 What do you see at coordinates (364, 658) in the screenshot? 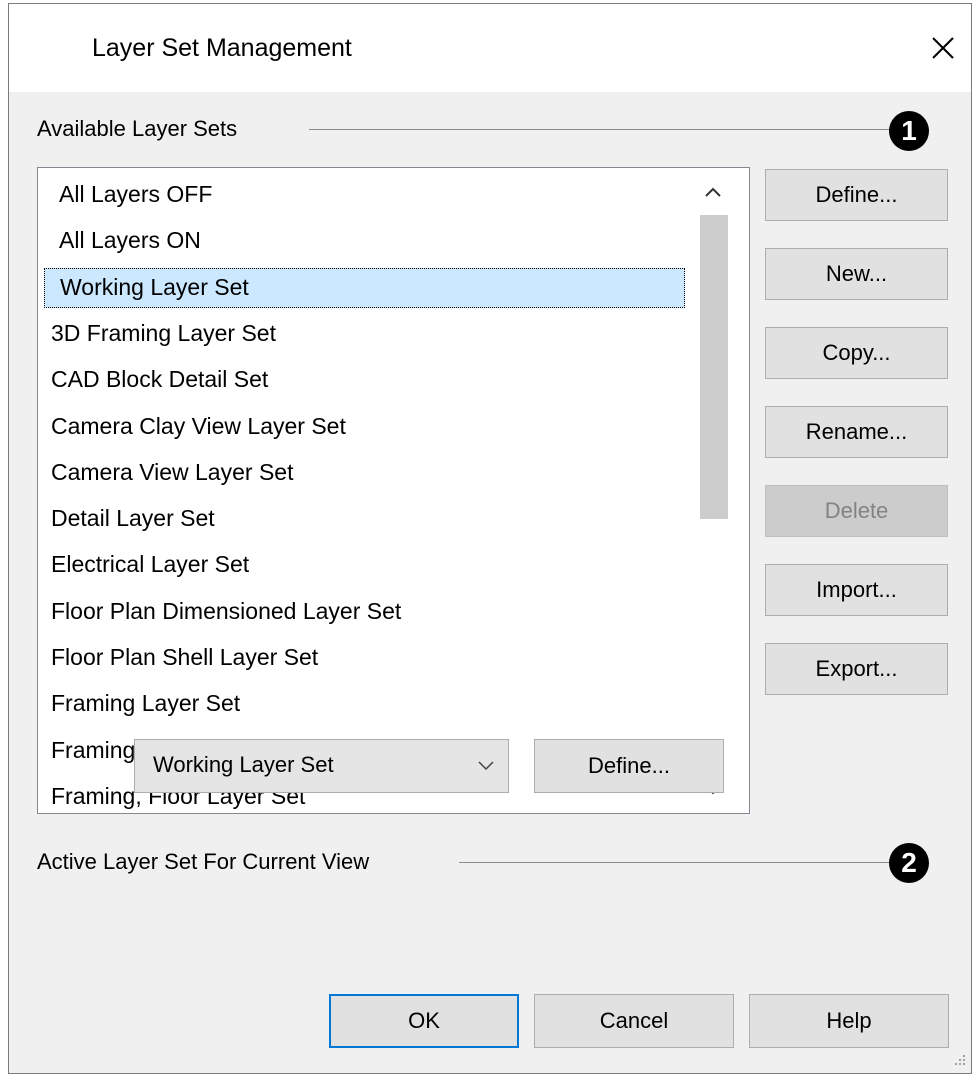
I see `list-item: Floor Plan Shell Layer Set` at bounding box center [364, 658].